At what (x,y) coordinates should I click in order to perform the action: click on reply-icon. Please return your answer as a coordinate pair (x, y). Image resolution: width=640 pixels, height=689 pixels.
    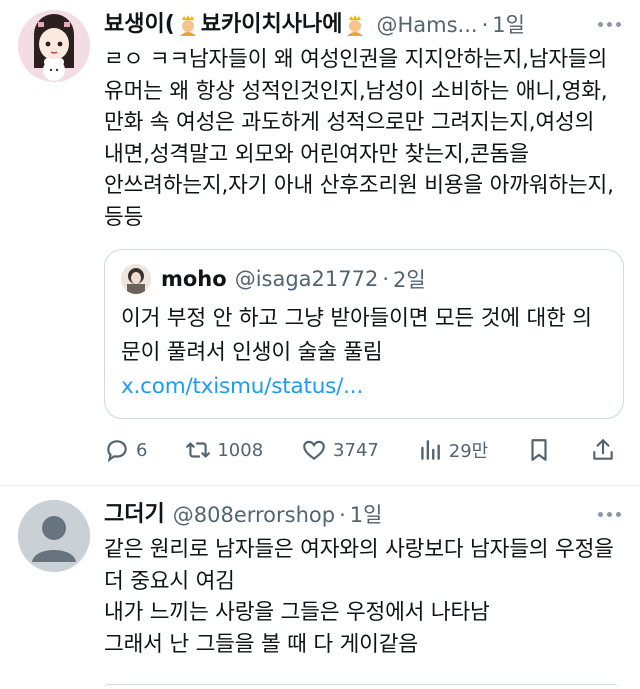
    Looking at the image, I should click on (117, 451).